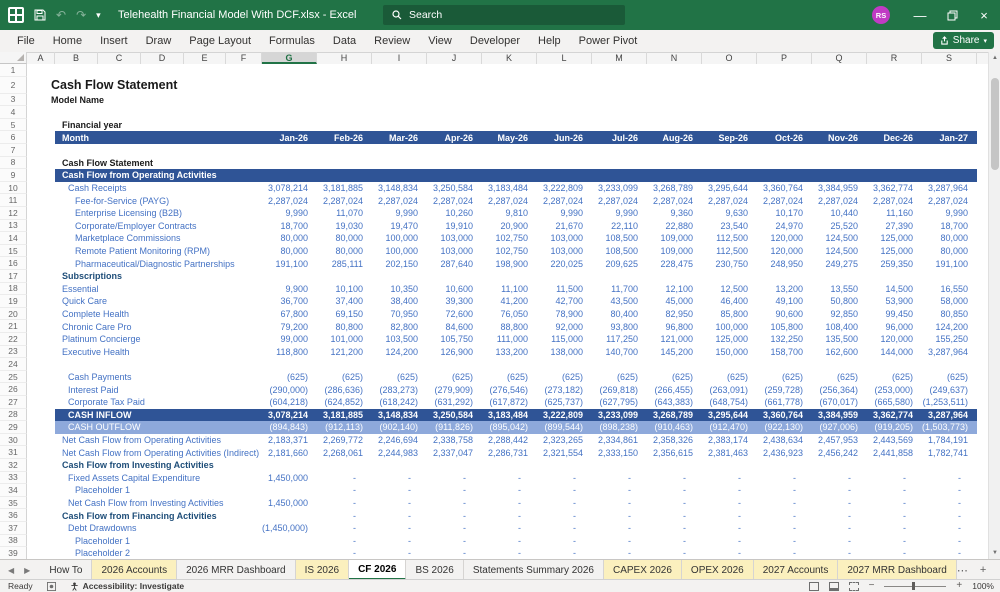 Image resolution: width=1000 pixels, height=592 pixels. Describe the element at coordinates (392, 41) in the screenshot. I see `ribbon-tab-review: Review` at that location.